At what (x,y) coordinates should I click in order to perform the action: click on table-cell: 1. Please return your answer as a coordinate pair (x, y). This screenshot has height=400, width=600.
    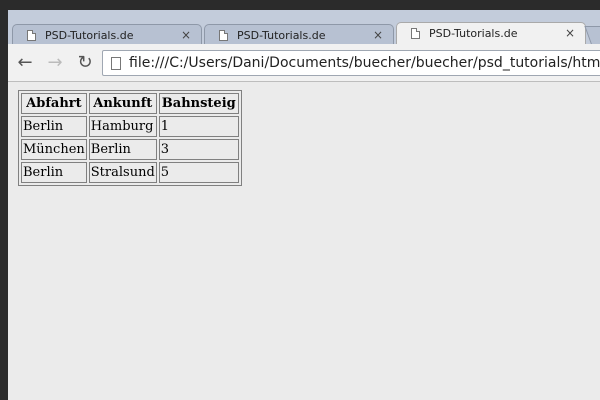
    Looking at the image, I should click on (198, 126).